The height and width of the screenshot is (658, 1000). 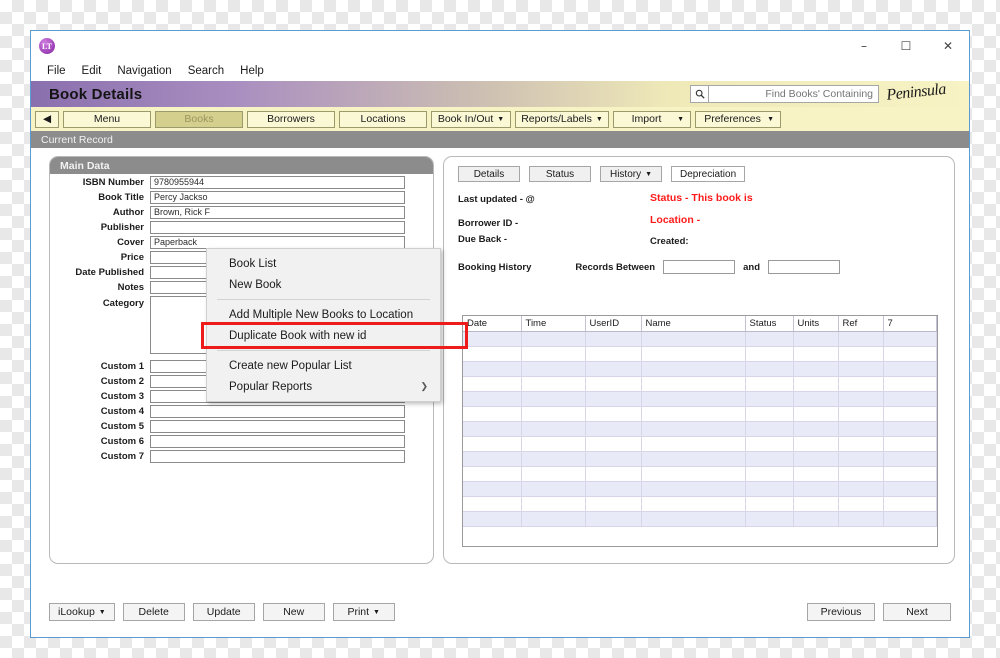 What do you see at coordinates (383, 119) in the screenshot?
I see `toolbar-button-locations: Locations` at bounding box center [383, 119].